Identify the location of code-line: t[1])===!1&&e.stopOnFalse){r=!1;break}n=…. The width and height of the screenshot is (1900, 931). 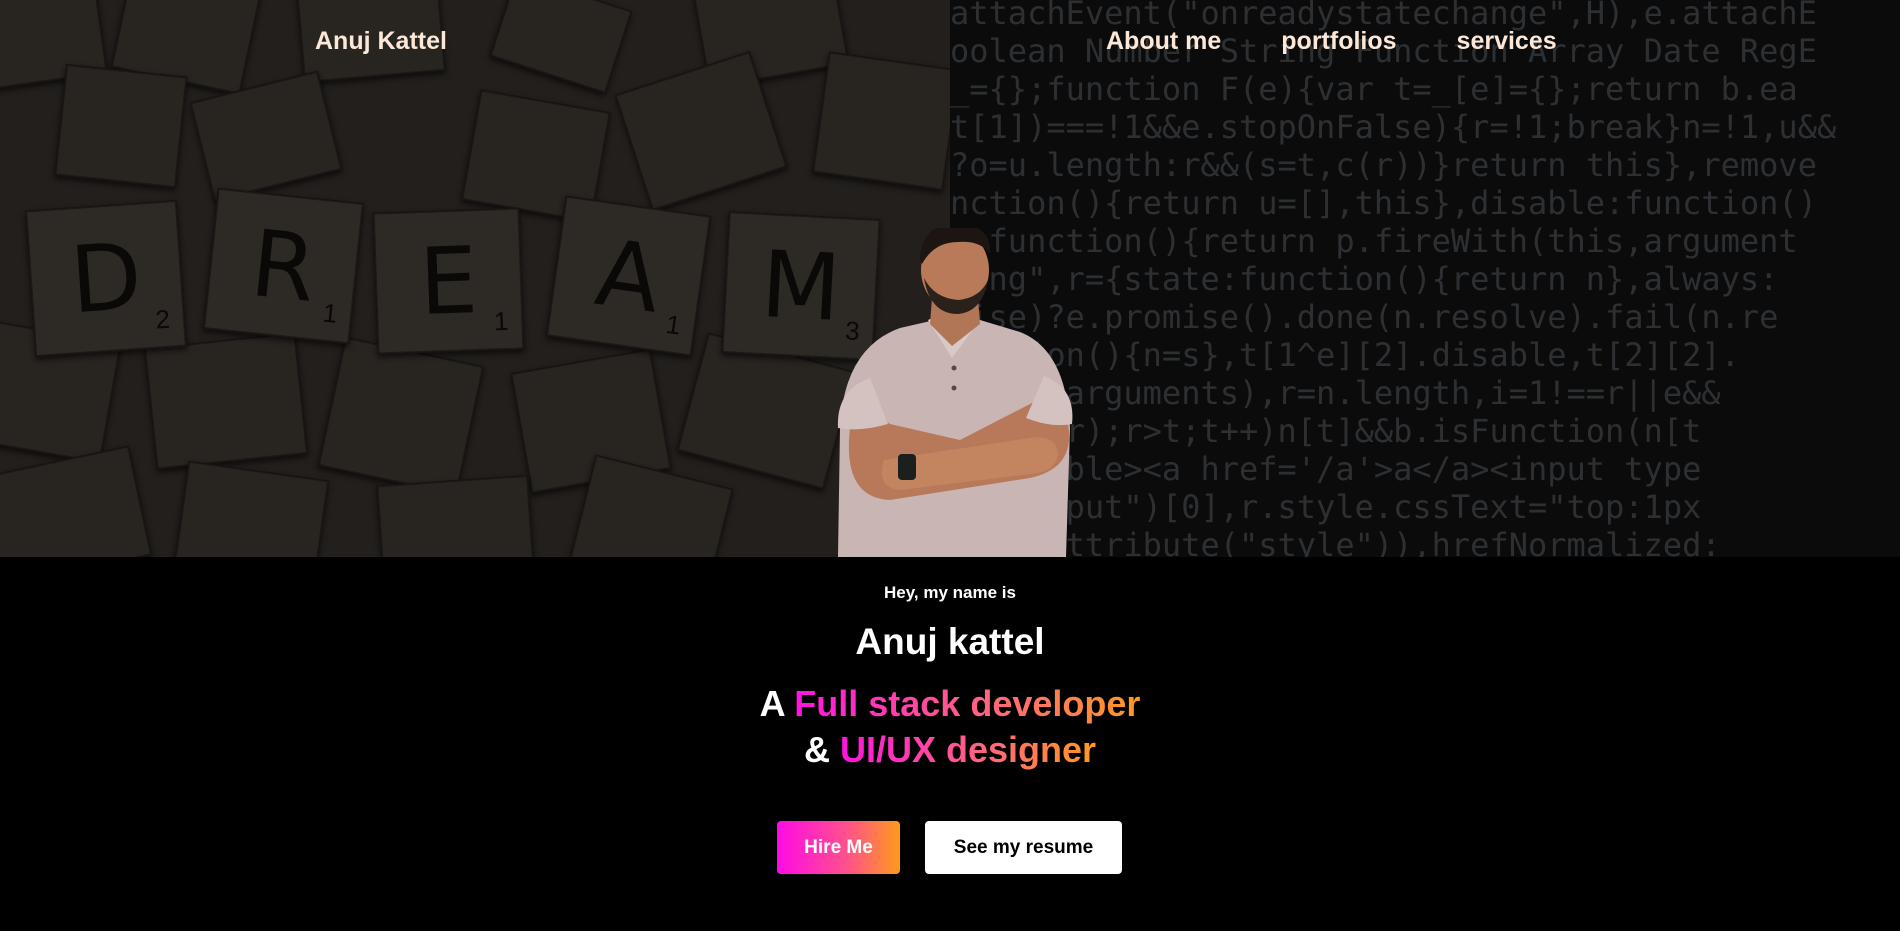
(1393, 127).